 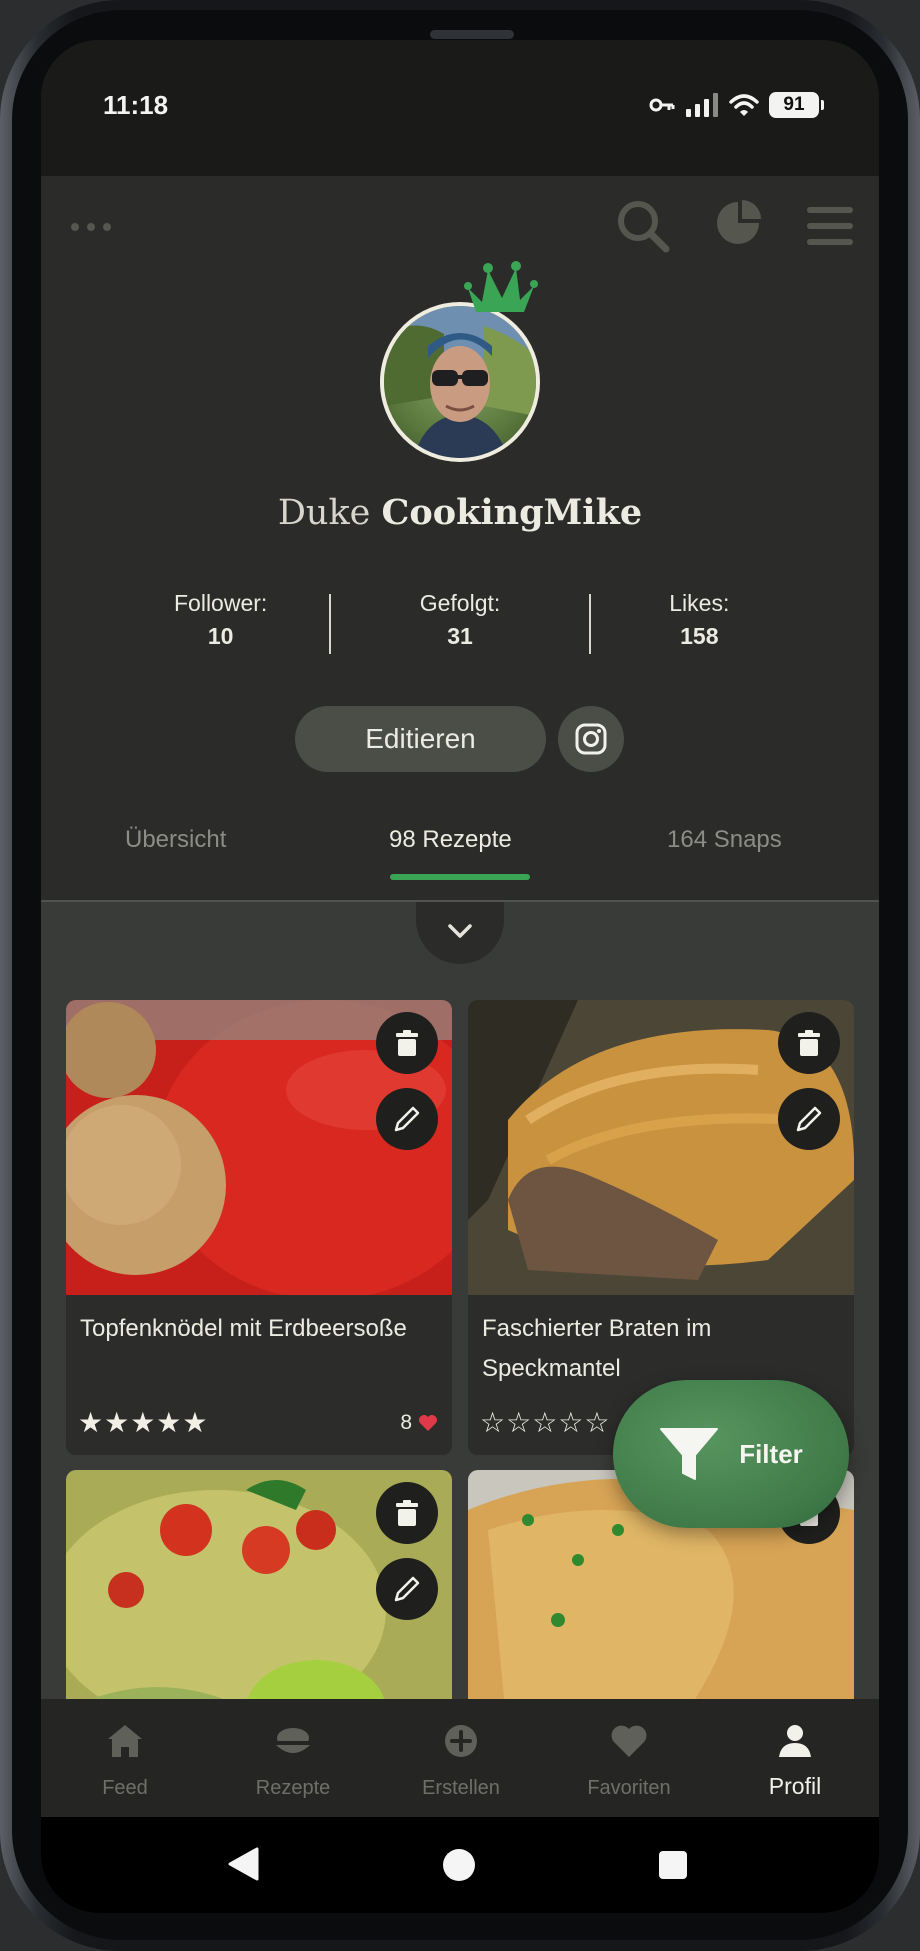 I want to click on profile-rank: Duke, so click(x=324, y=513).